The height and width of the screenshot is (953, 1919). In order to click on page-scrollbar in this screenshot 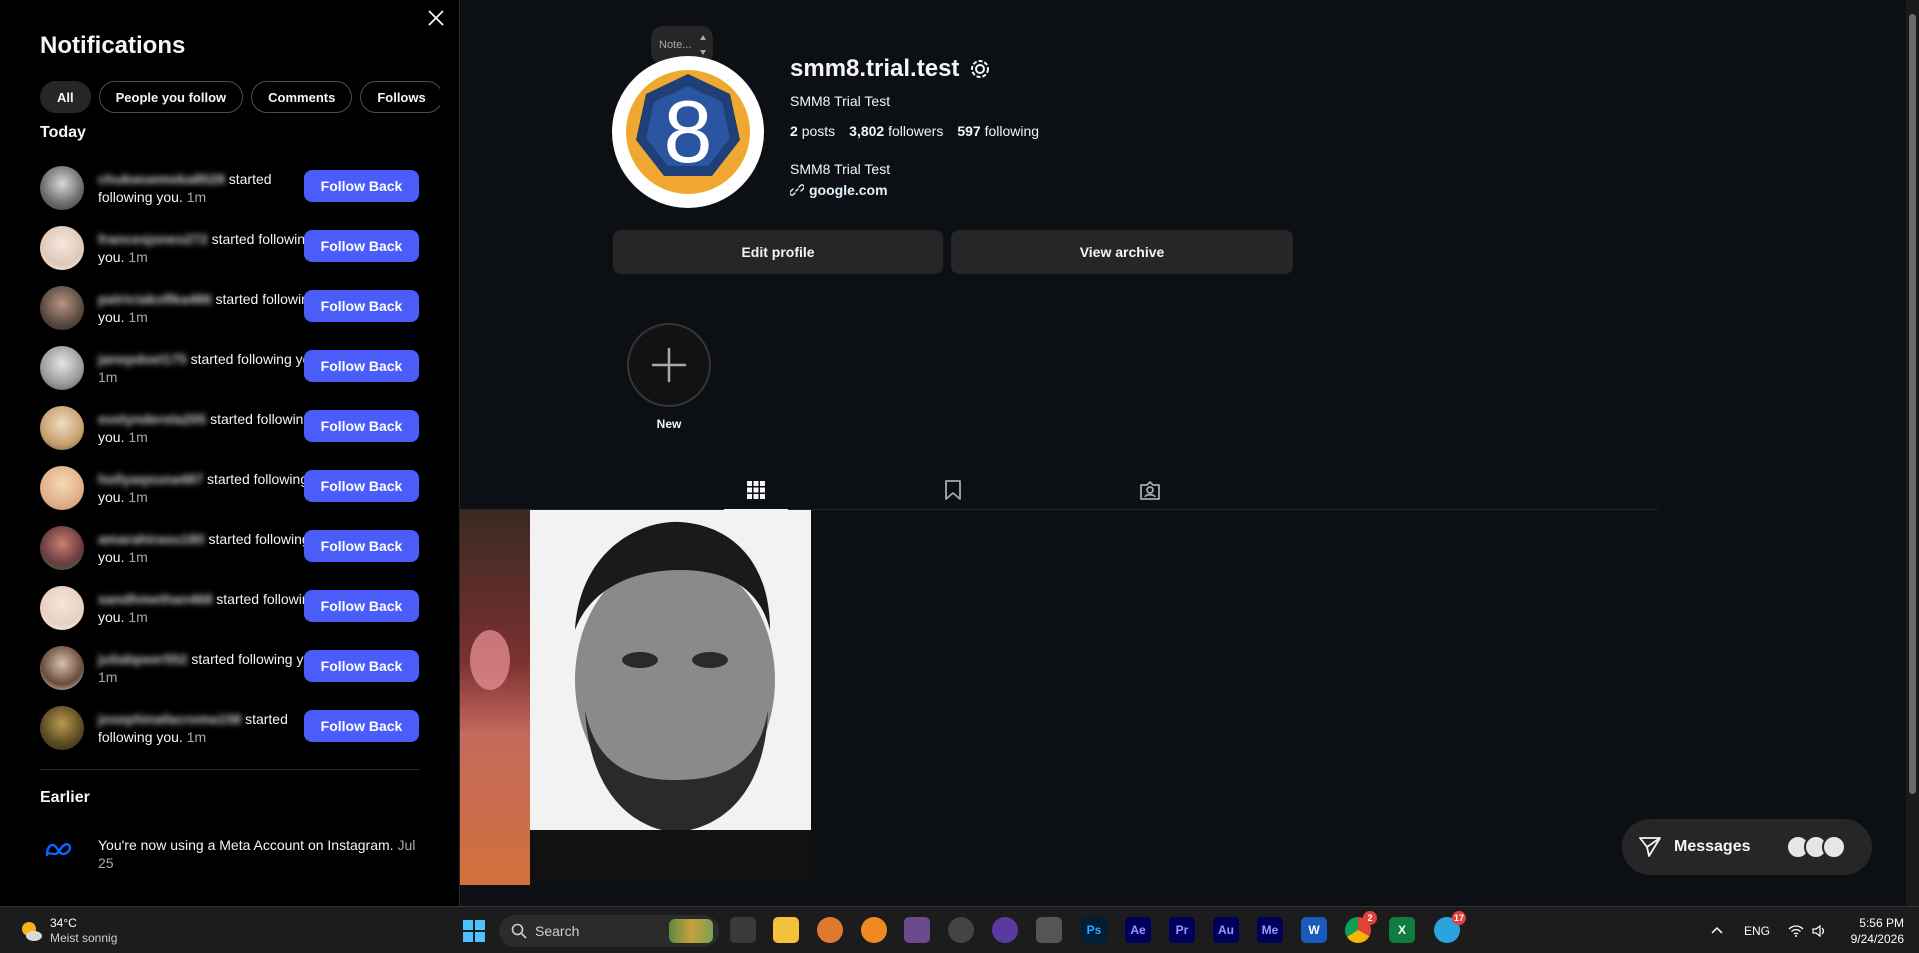, I will do `click(1912, 453)`.